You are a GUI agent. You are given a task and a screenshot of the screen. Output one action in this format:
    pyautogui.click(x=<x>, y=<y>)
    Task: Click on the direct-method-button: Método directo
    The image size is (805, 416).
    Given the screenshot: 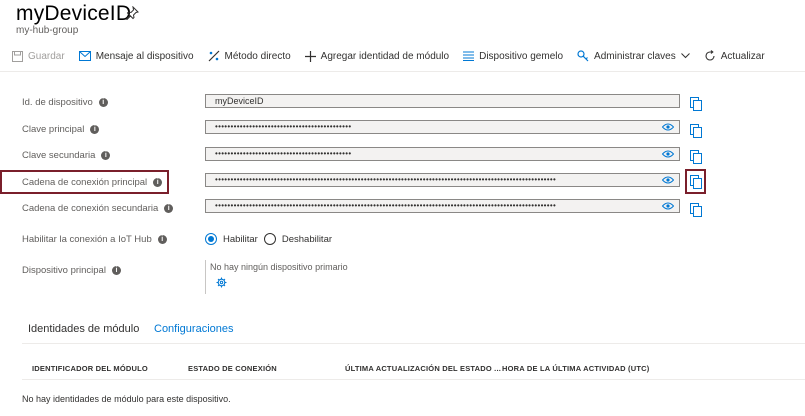 What is the action you would take?
    pyautogui.click(x=249, y=56)
    